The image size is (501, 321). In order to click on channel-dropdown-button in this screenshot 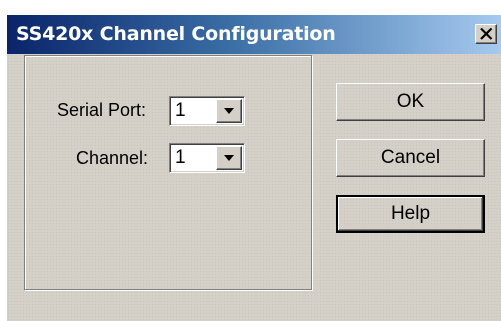, I will do `click(229, 158)`.